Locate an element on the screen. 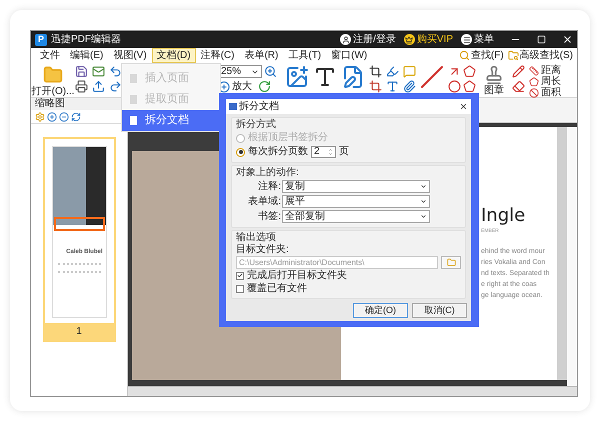 Image resolution: width=600 pixels, height=421 pixels. text-lines is located at coordinates (79, 268).